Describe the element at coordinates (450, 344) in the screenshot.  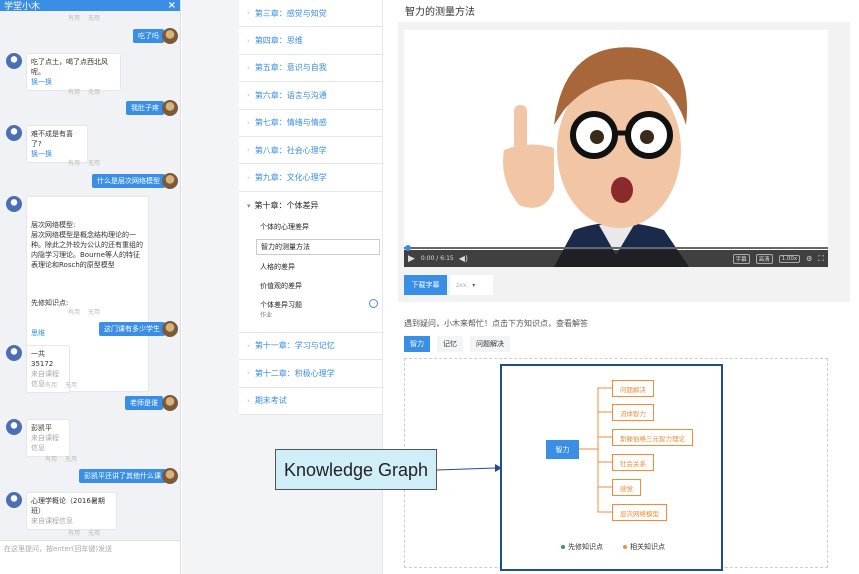
I see `tab-memory: 记忆` at that location.